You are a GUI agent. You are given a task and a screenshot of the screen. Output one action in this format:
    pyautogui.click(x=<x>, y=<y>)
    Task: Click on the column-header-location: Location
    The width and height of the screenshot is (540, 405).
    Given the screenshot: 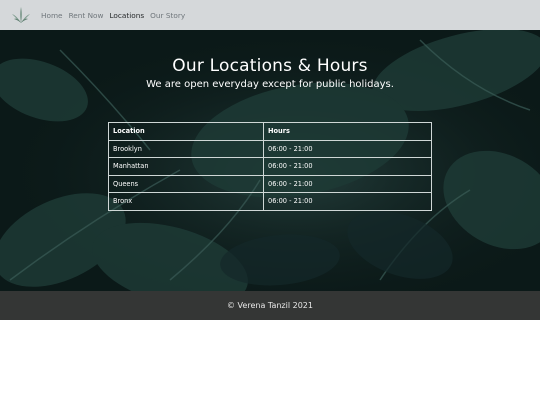 What is the action you would take?
    pyautogui.click(x=186, y=131)
    